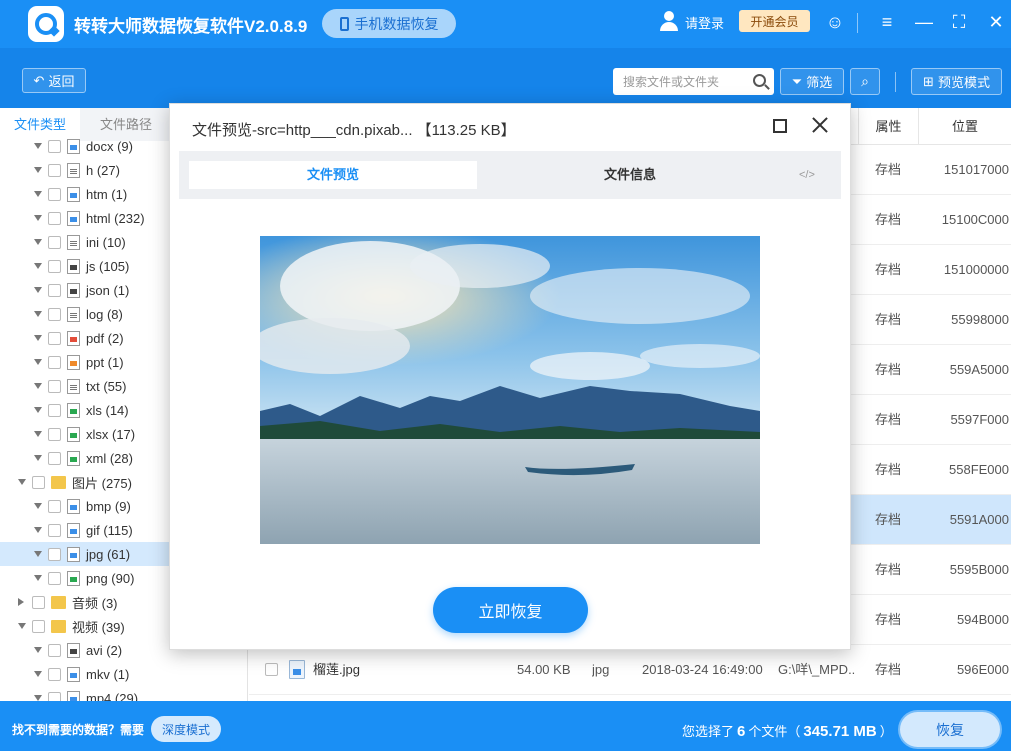 The width and height of the screenshot is (1011, 751). I want to click on back-button: ↶ 返回, so click(54, 80).